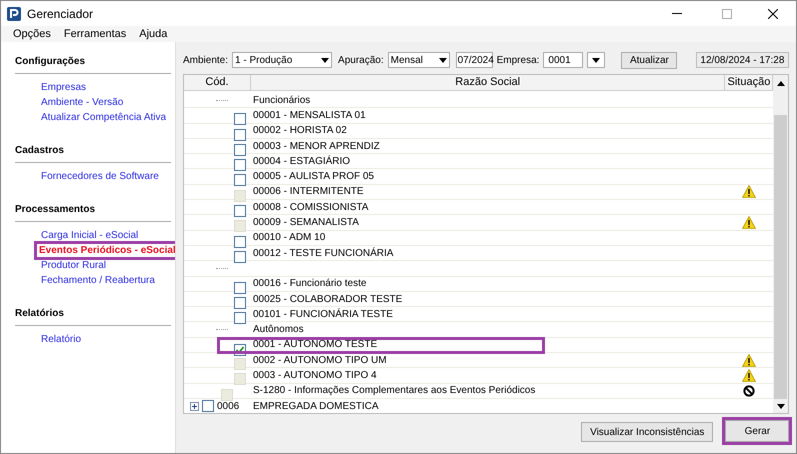  What do you see at coordinates (649, 60) in the screenshot?
I see `atualizar-button: Atualizar` at bounding box center [649, 60].